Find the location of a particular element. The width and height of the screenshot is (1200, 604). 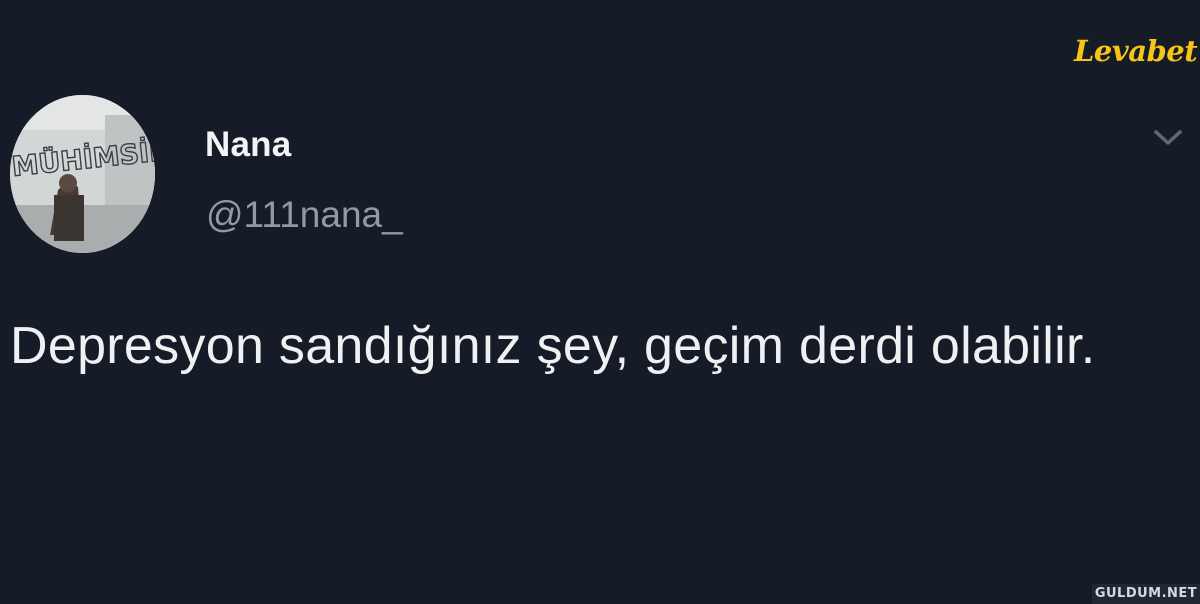

avatar: MÜHİMSİN is located at coordinates (82, 174).